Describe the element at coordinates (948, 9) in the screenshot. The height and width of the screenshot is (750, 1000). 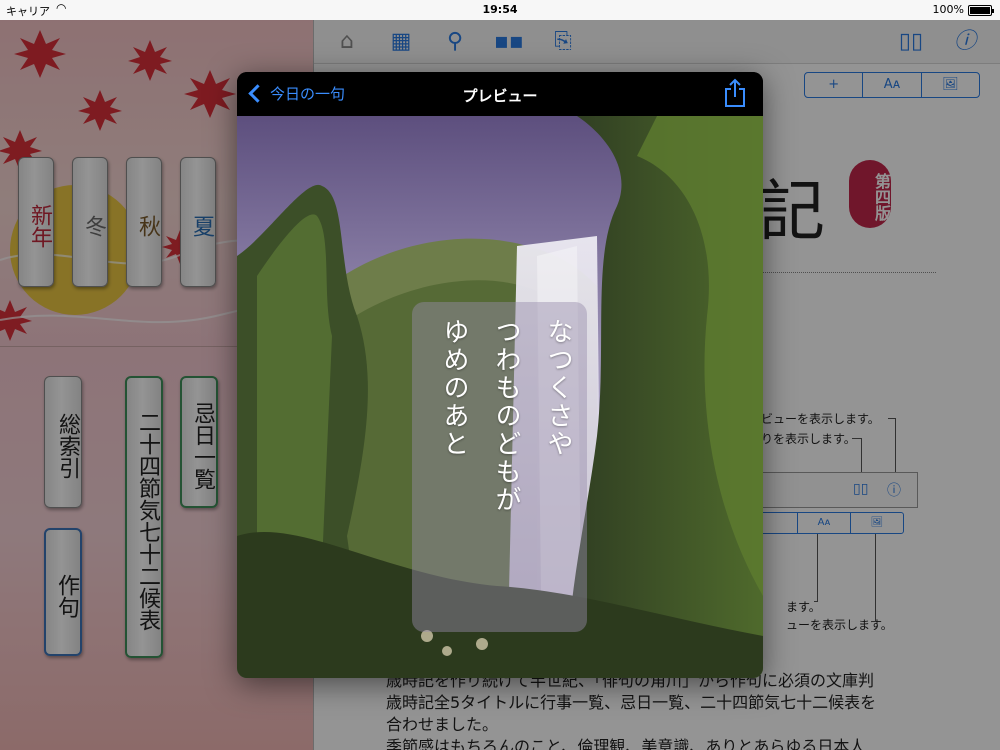
I see `battery-percent: 100%` at that location.